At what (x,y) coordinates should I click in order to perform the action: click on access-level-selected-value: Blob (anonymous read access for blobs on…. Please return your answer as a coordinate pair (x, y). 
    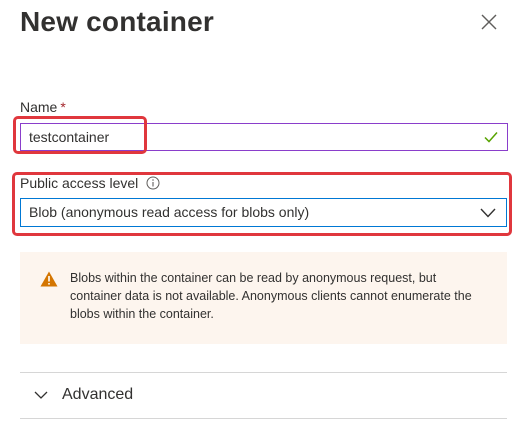
    Looking at the image, I should click on (169, 212).